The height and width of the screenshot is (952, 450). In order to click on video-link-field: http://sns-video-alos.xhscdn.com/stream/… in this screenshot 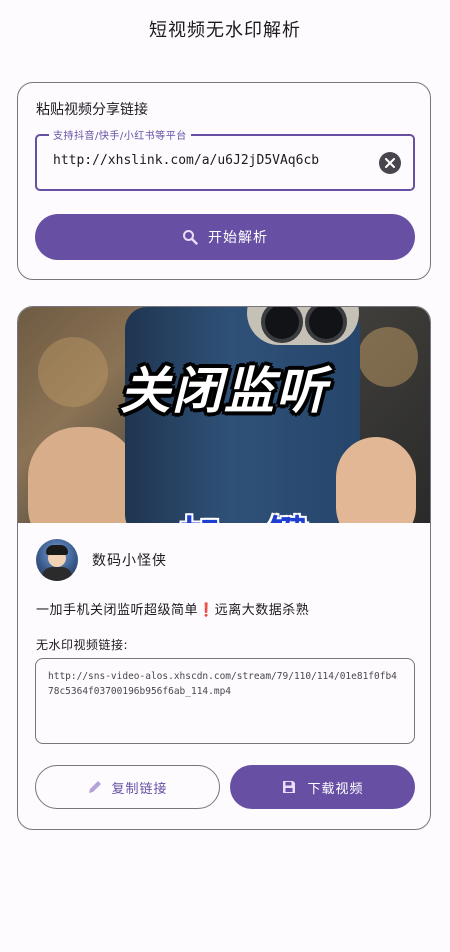, I will do `click(225, 701)`.